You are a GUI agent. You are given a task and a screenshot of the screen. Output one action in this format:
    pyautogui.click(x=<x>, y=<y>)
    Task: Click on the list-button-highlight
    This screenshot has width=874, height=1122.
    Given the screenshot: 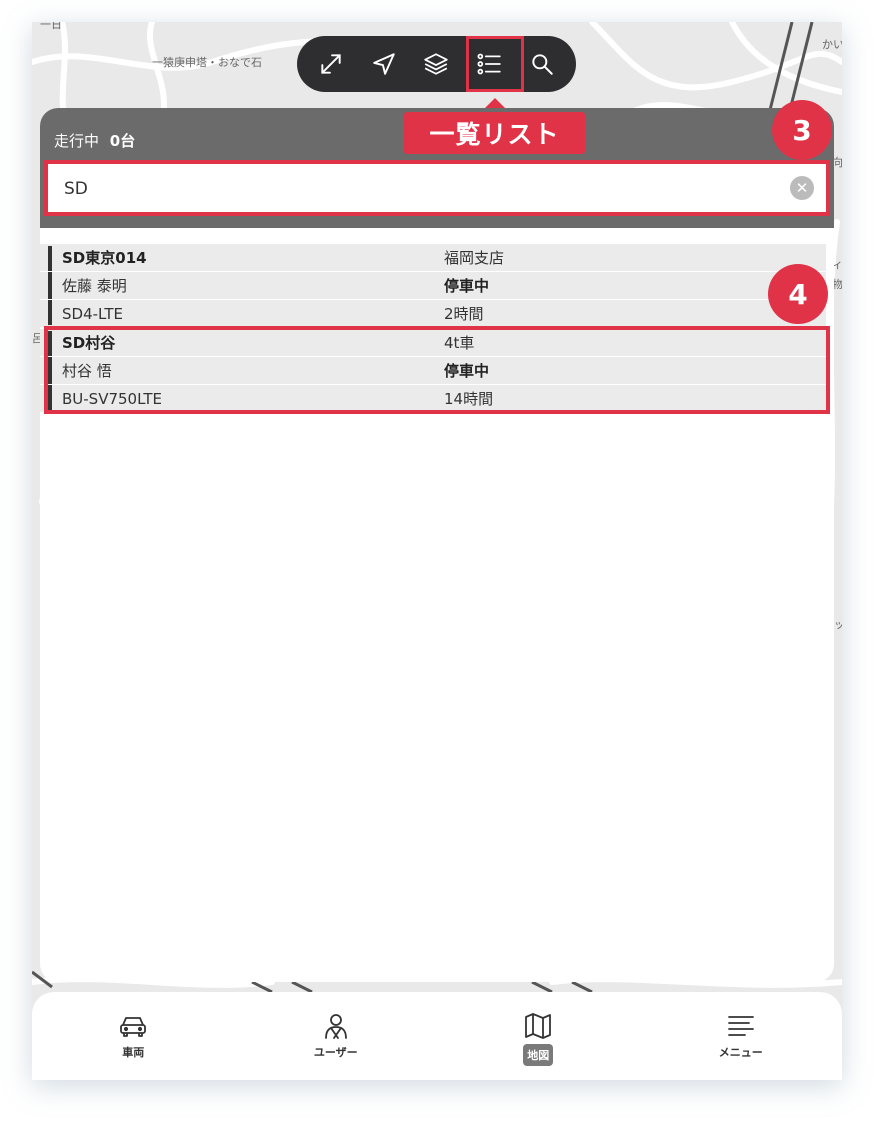 What is the action you would take?
    pyautogui.click(x=495, y=64)
    